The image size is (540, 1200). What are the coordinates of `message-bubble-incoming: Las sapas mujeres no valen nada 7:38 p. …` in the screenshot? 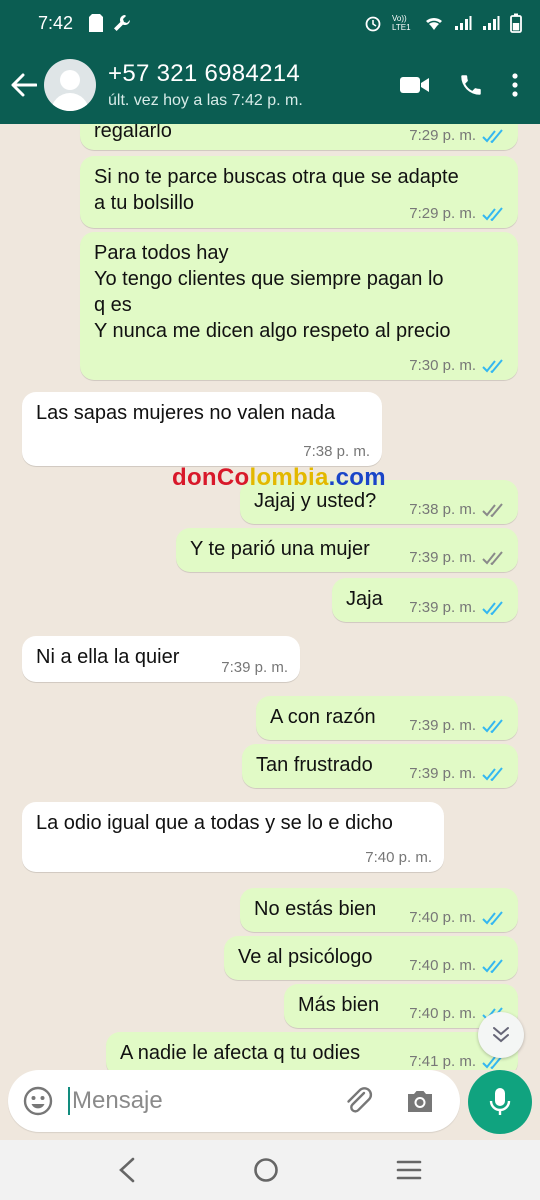 It's located at (202, 429).